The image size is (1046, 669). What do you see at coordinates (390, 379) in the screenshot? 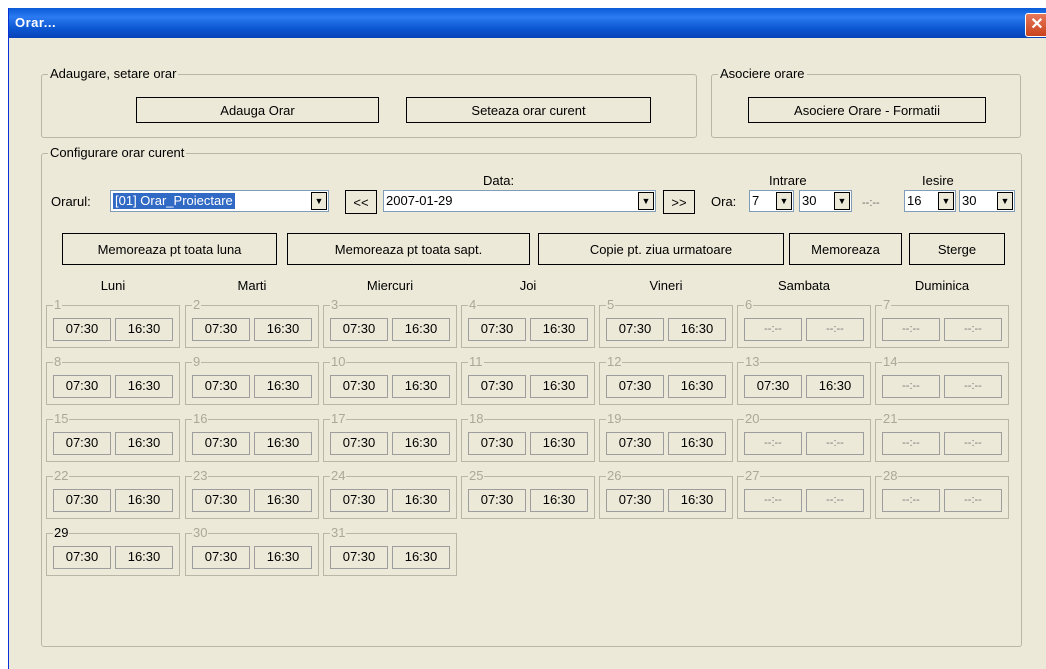
I see `day-cell: 10 07:30 16:30` at bounding box center [390, 379].